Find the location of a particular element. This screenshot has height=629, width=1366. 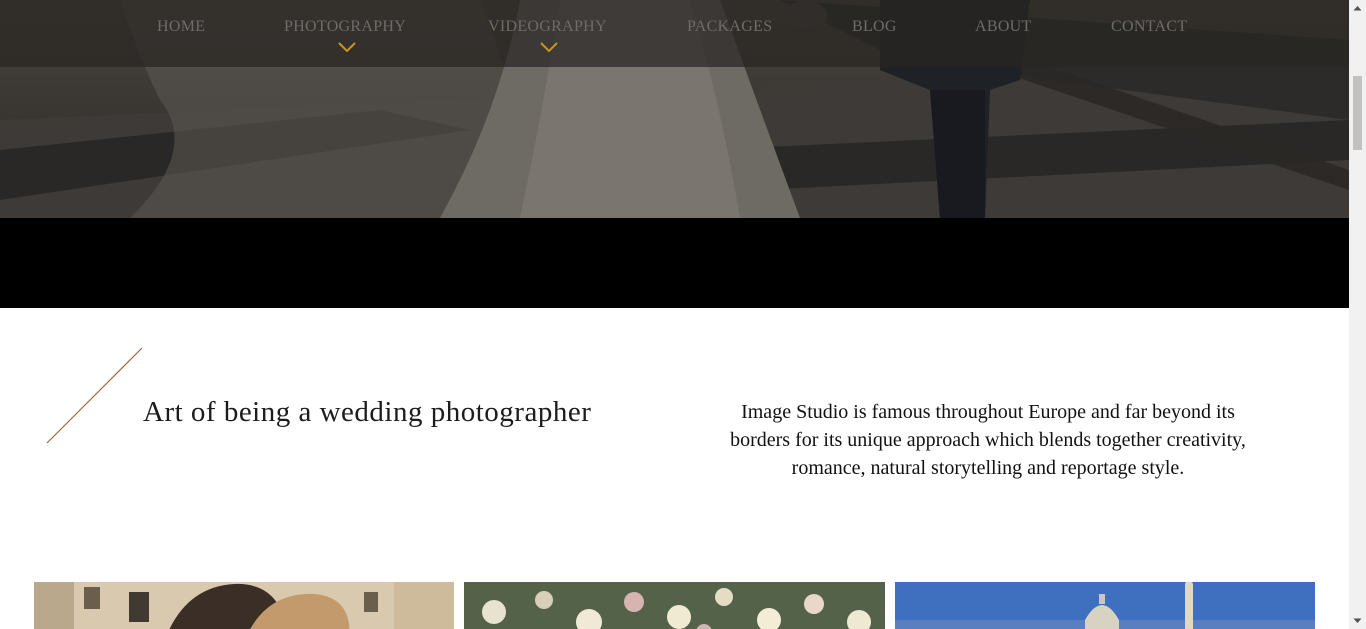

gallery-item-flowers is located at coordinates (674, 605).